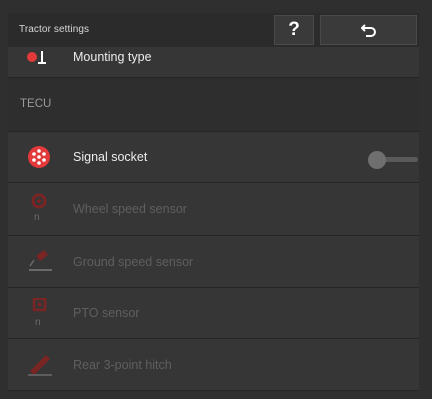  Describe the element at coordinates (213, 62) in the screenshot. I see `list-item-mounting-type: Mounting type` at that location.